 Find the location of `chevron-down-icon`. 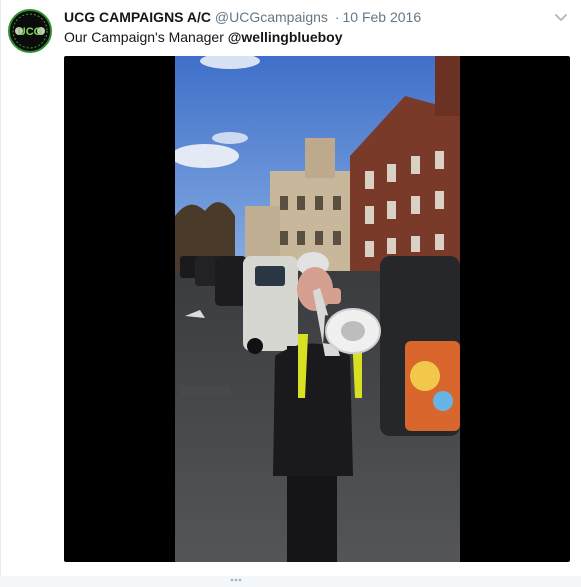

chevron-down-icon is located at coordinates (561, 17).